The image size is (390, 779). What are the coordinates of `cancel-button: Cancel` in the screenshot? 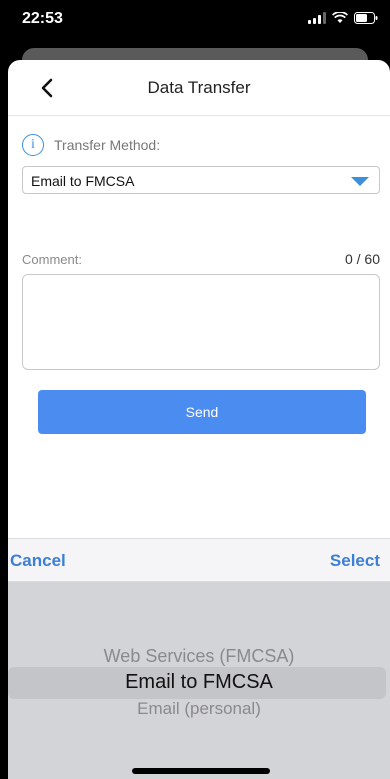 It's located at (38, 561).